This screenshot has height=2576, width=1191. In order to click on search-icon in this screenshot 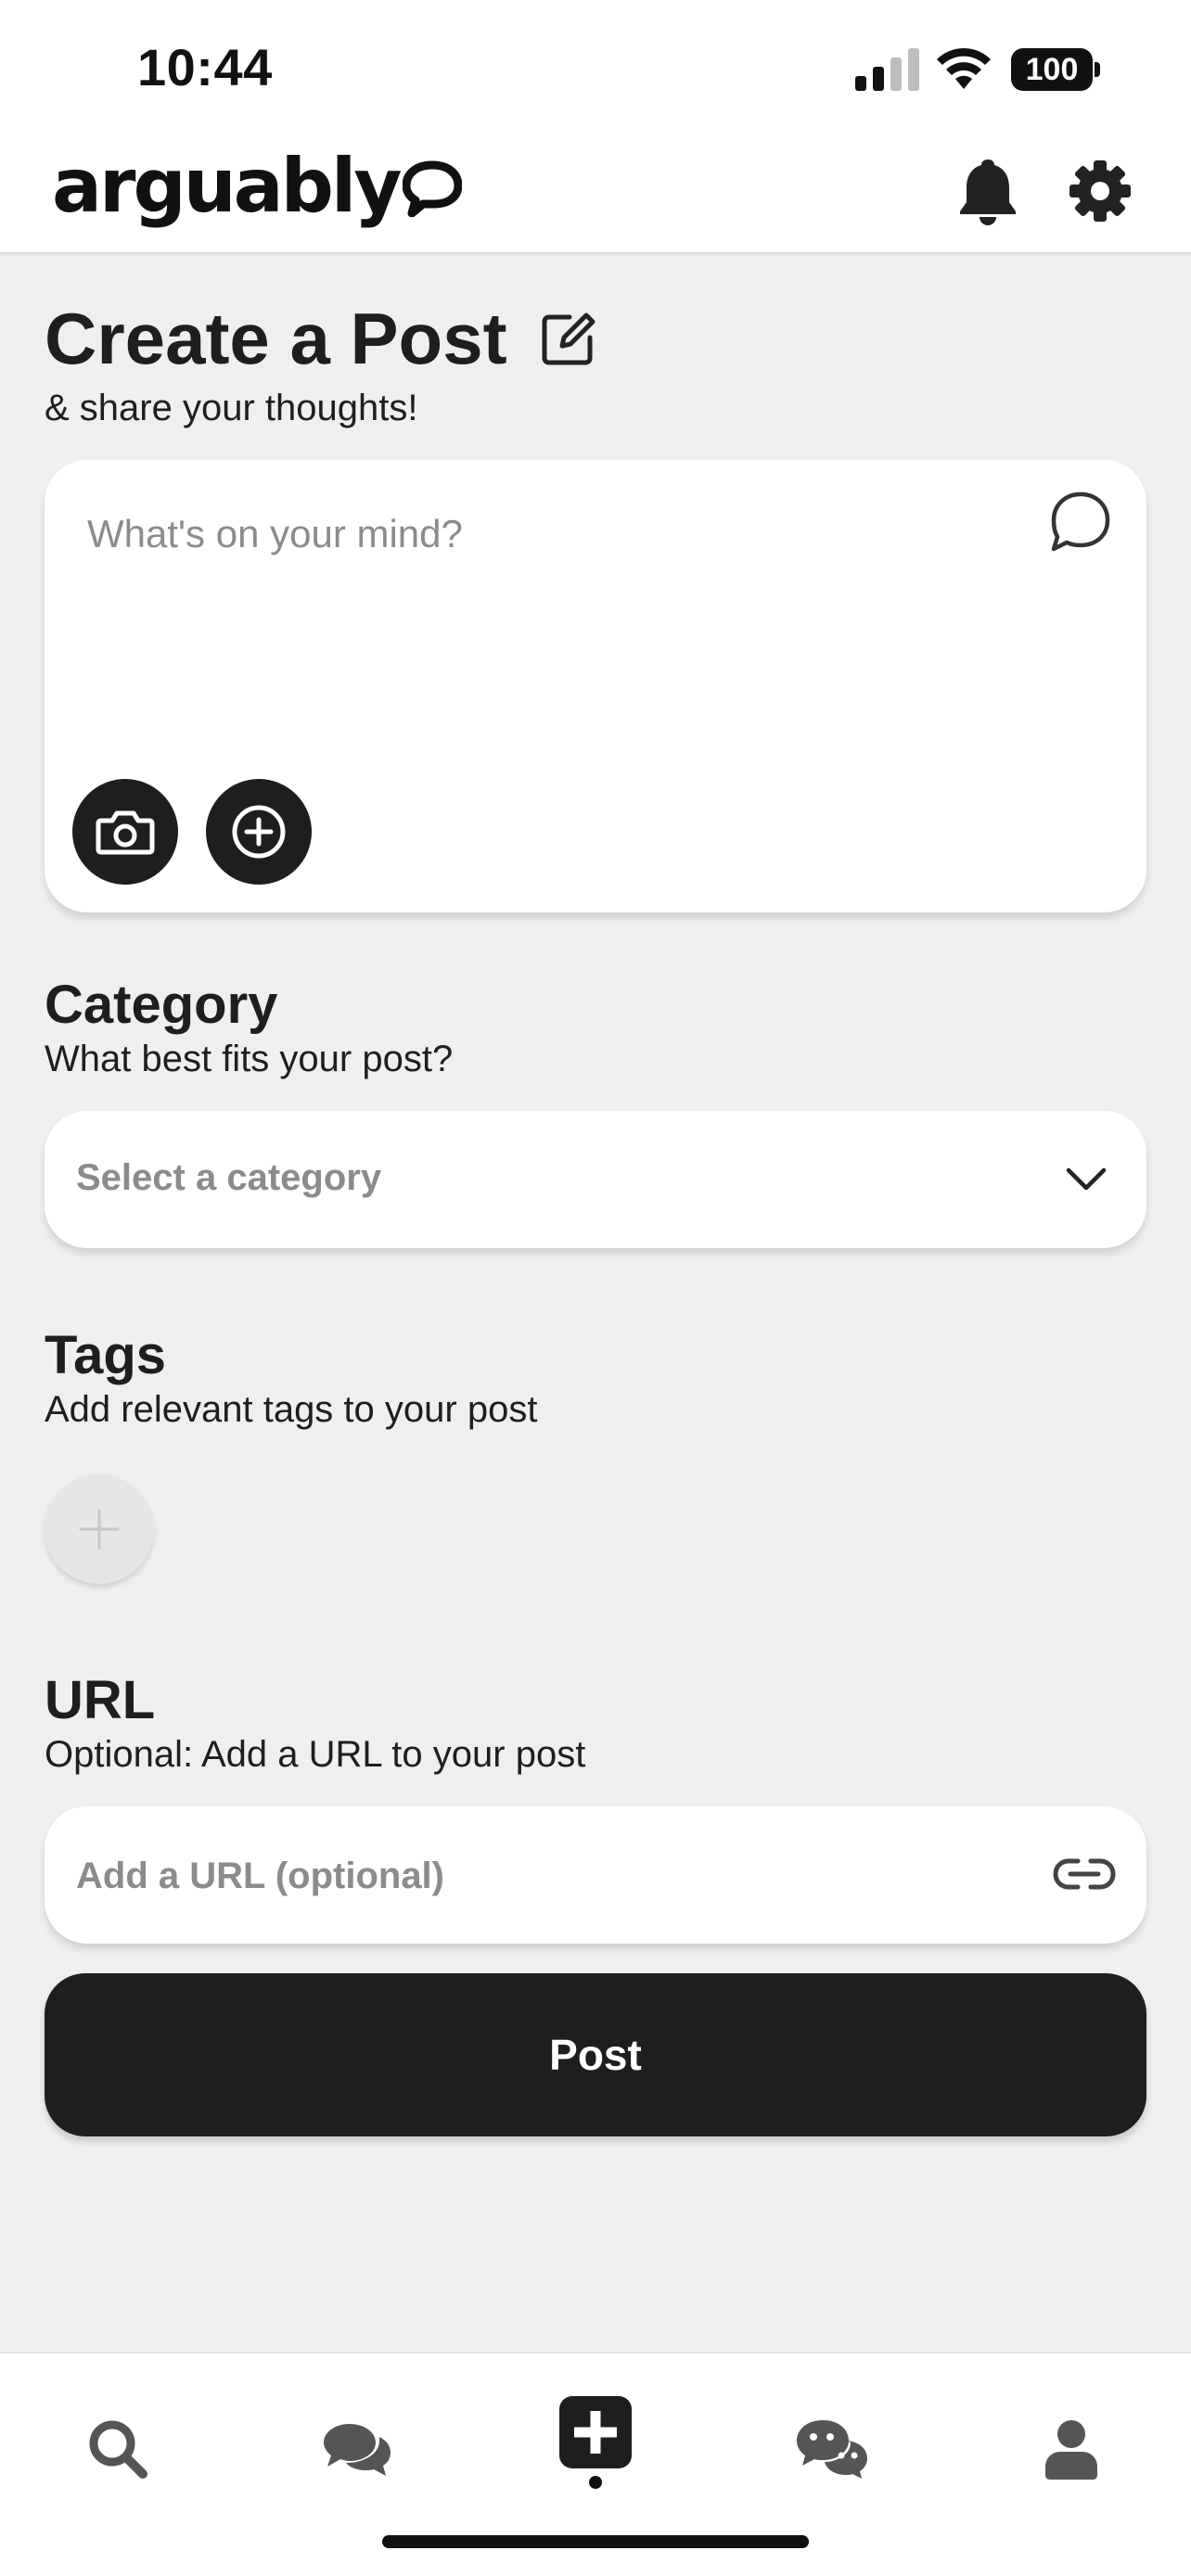, I will do `click(118, 2449)`.